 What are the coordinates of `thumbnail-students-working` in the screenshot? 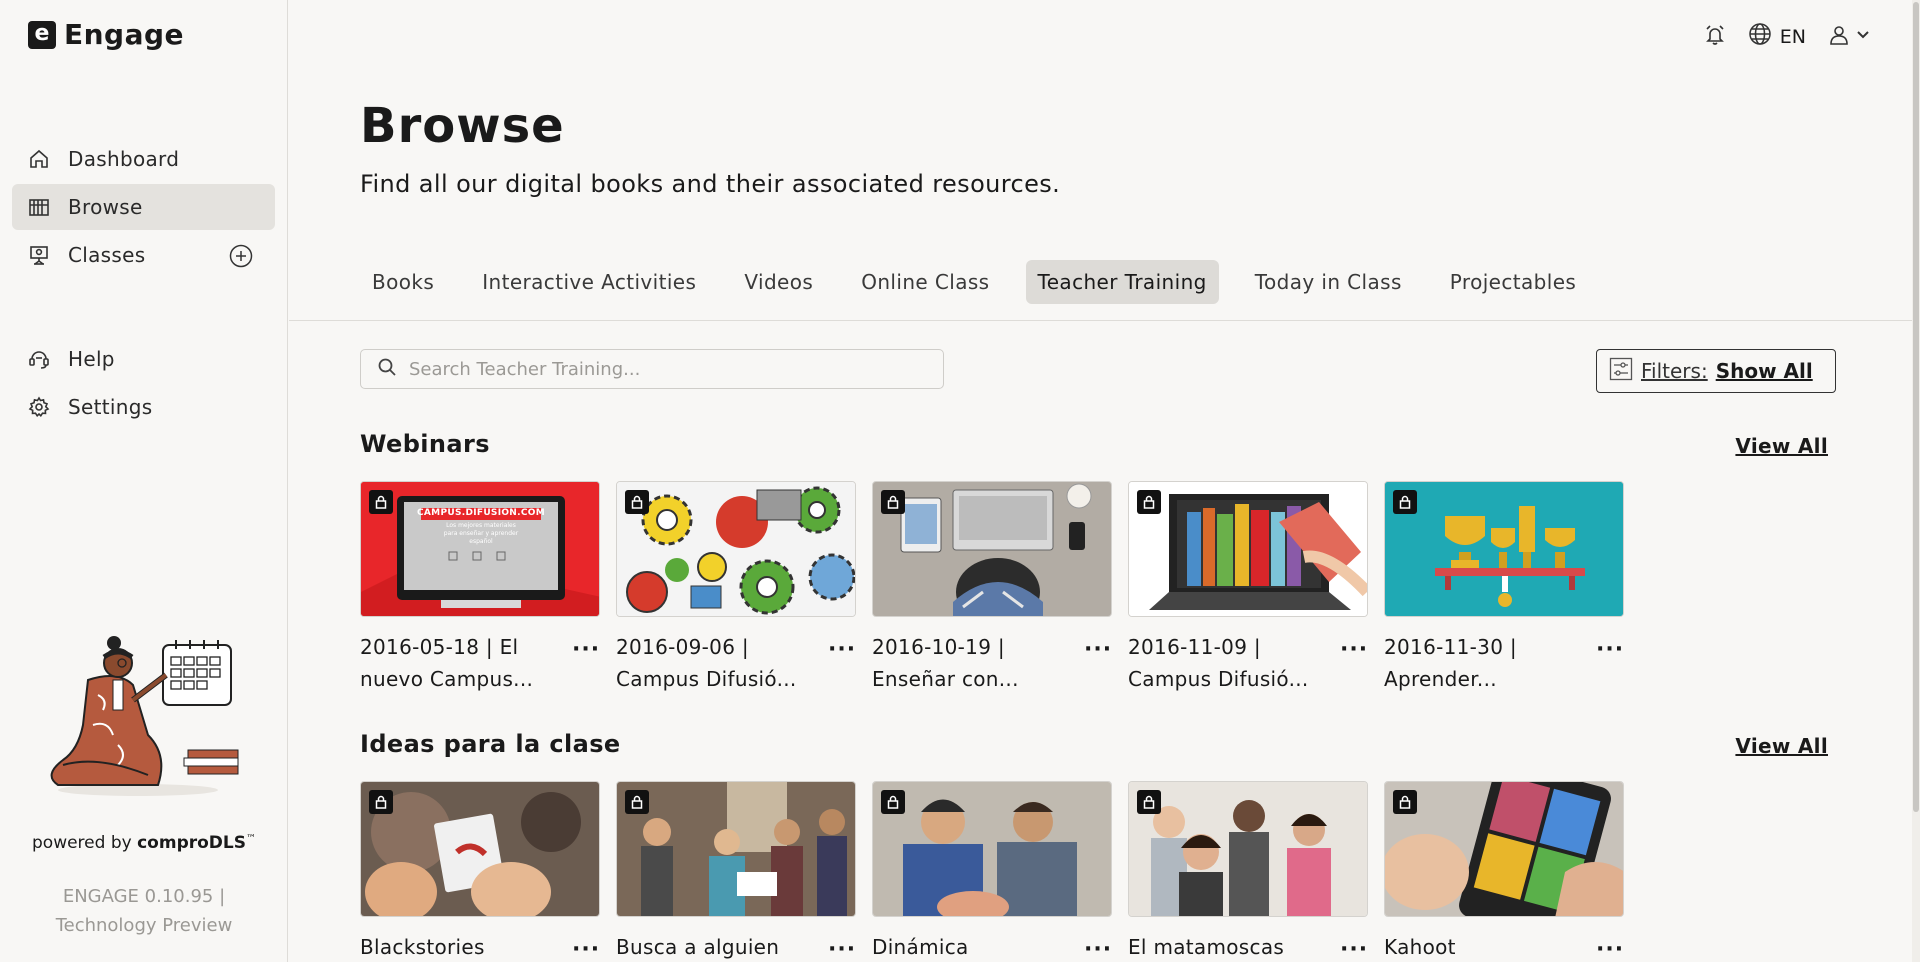 It's located at (992, 849).